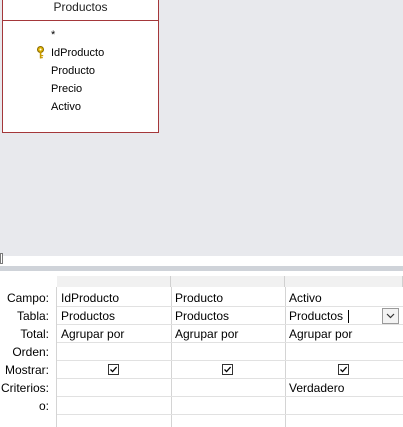 This screenshot has width=403, height=427. I want to click on table-title: Productos, so click(80, 10).